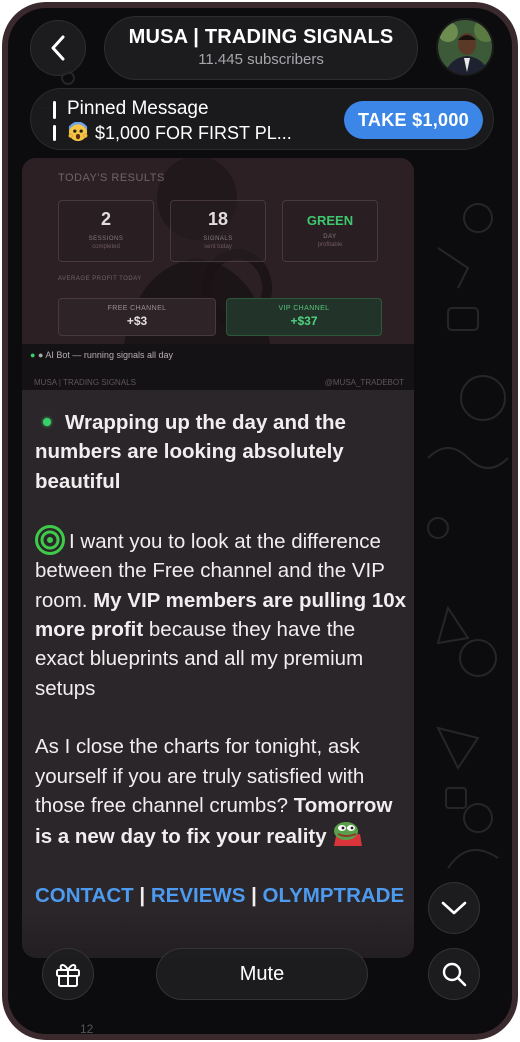 This screenshot has width=520, height=1042. What do you see at coordinates (364, 382) in the screenshot?
I see `image-footer-right: @MUSA_TRADEBOT` at bounding box center [364, 382].